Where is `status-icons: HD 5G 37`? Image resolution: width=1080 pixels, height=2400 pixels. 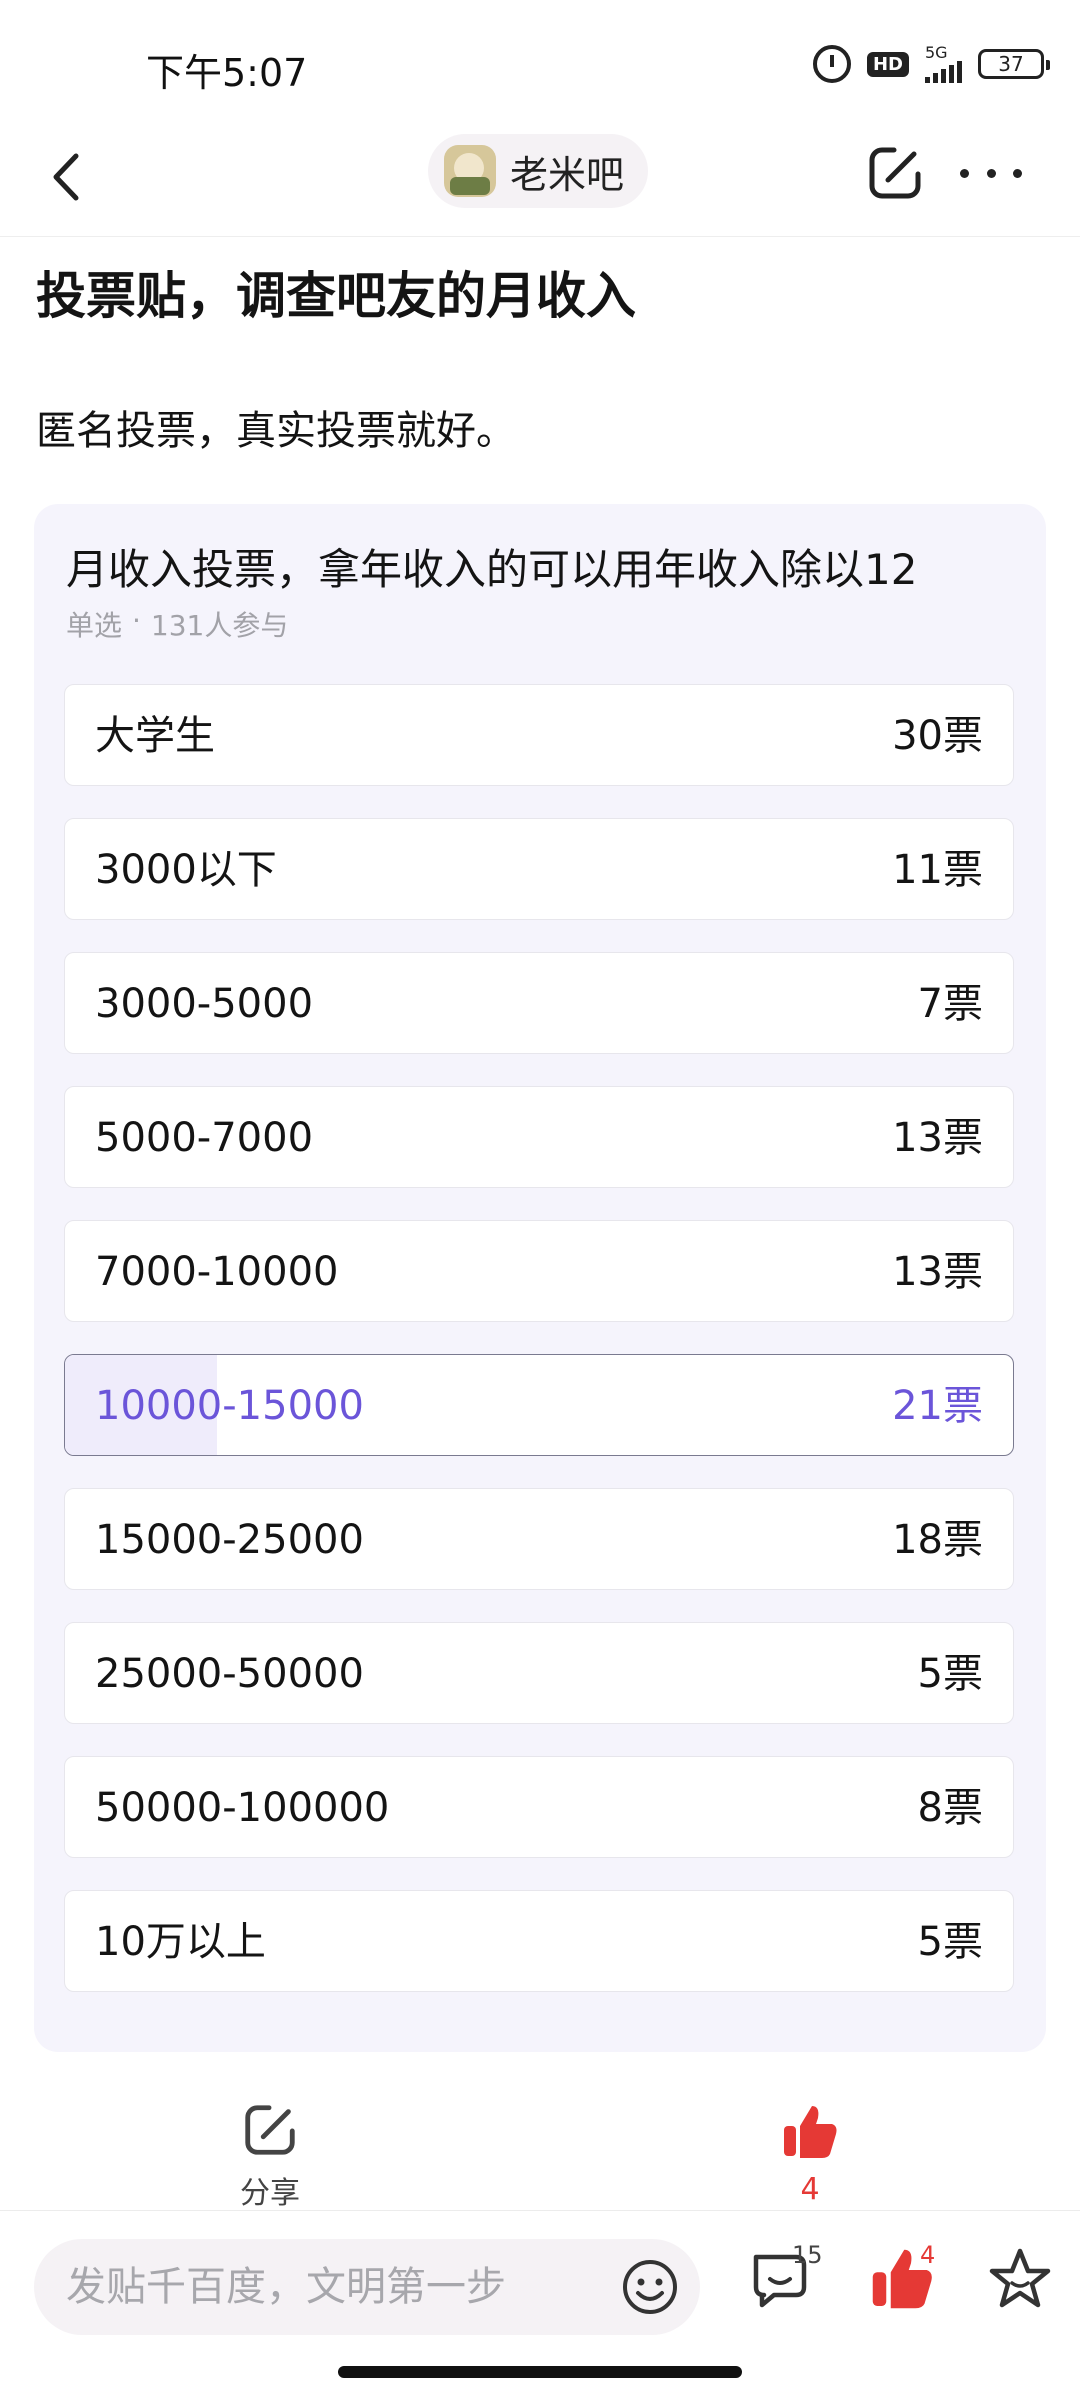 status-icons: HD 5G 37 is located at coordinates (931, 64).